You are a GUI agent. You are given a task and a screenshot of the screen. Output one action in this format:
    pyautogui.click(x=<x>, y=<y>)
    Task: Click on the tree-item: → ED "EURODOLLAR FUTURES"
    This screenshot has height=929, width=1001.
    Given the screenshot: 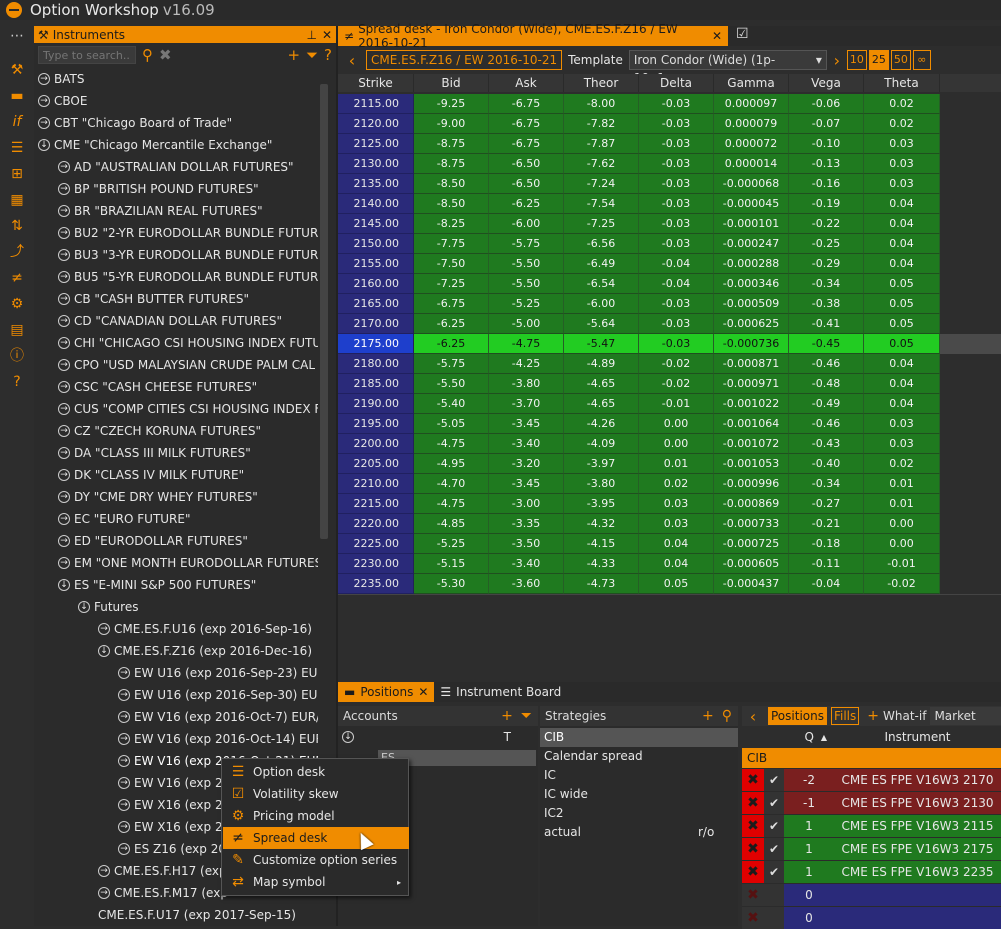 What is the action you would take?
    pyautogui.click(x=153, y=541)
    